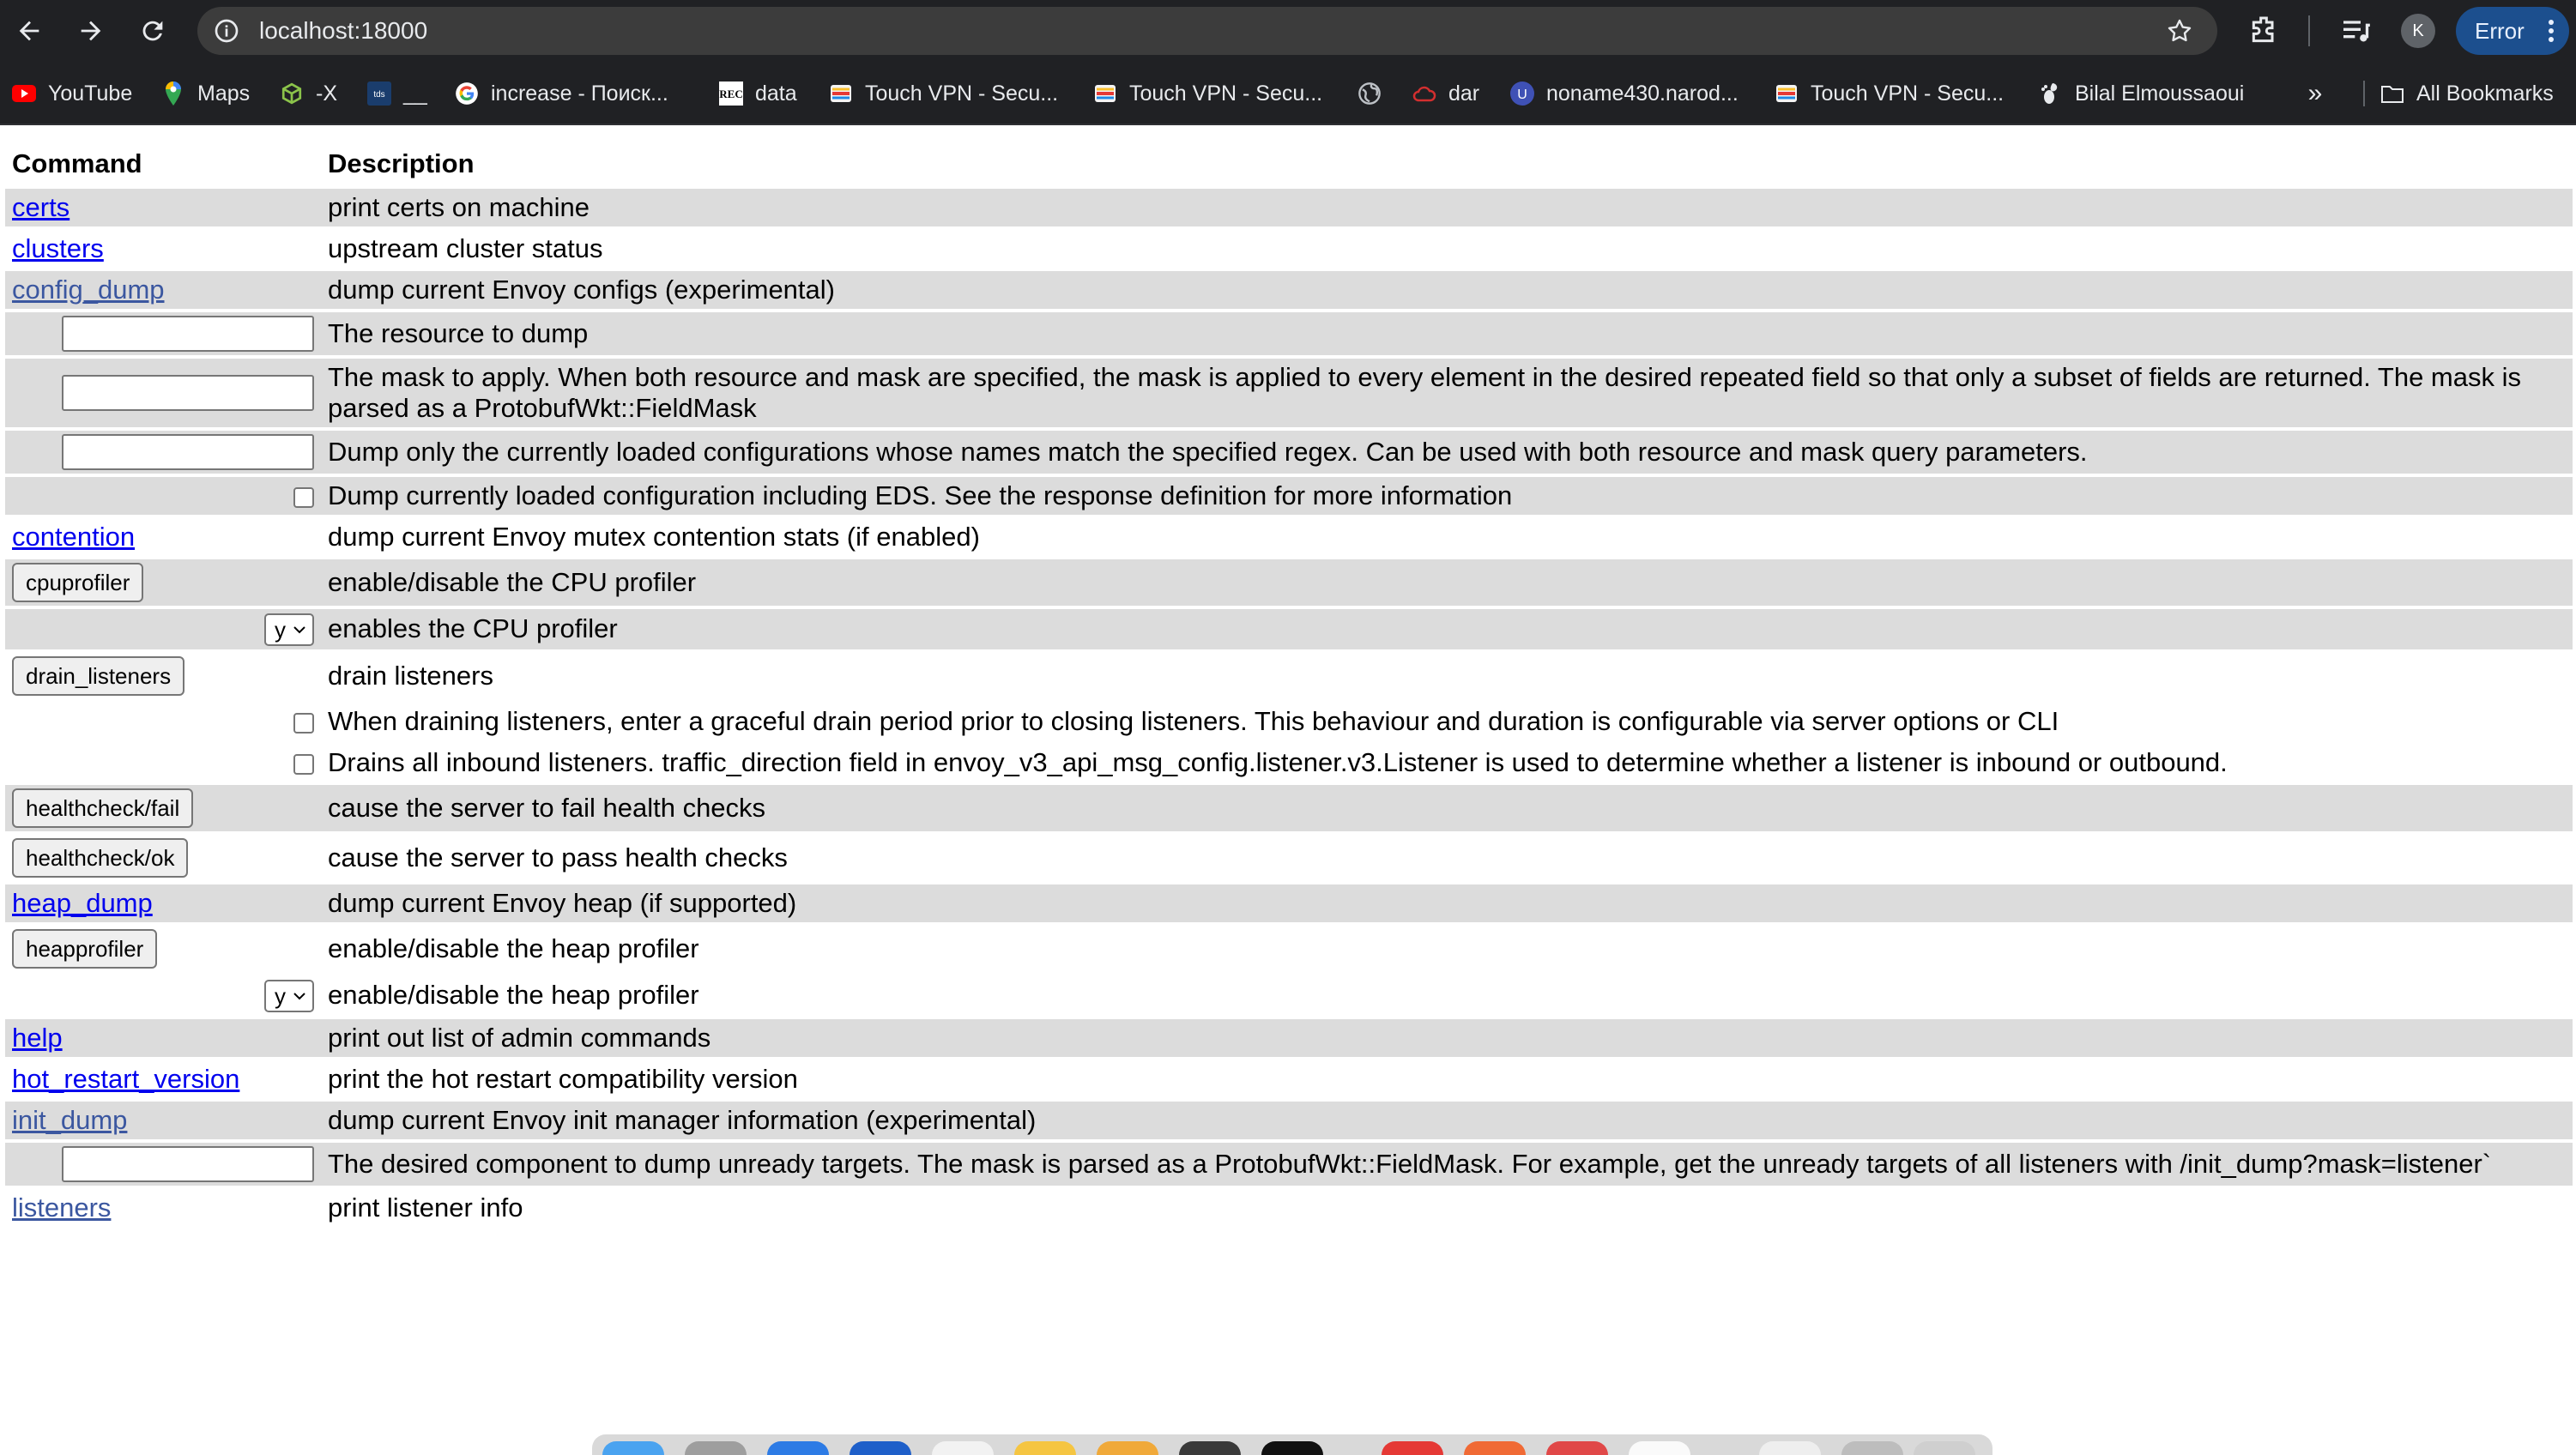 This screenshot has height=1455, width=2576. I want to click on command-link-listeners: listeners, so click(61, 1208).